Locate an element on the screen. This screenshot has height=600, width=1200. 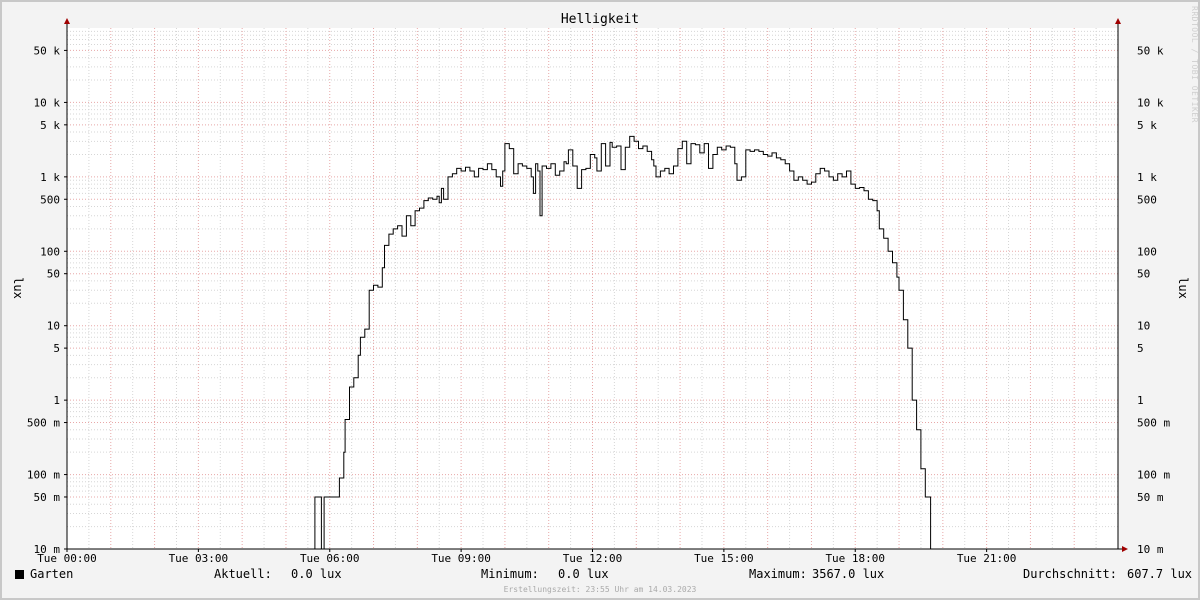
y-tick-label-right: 500 is located at coordinates (1147, 199).